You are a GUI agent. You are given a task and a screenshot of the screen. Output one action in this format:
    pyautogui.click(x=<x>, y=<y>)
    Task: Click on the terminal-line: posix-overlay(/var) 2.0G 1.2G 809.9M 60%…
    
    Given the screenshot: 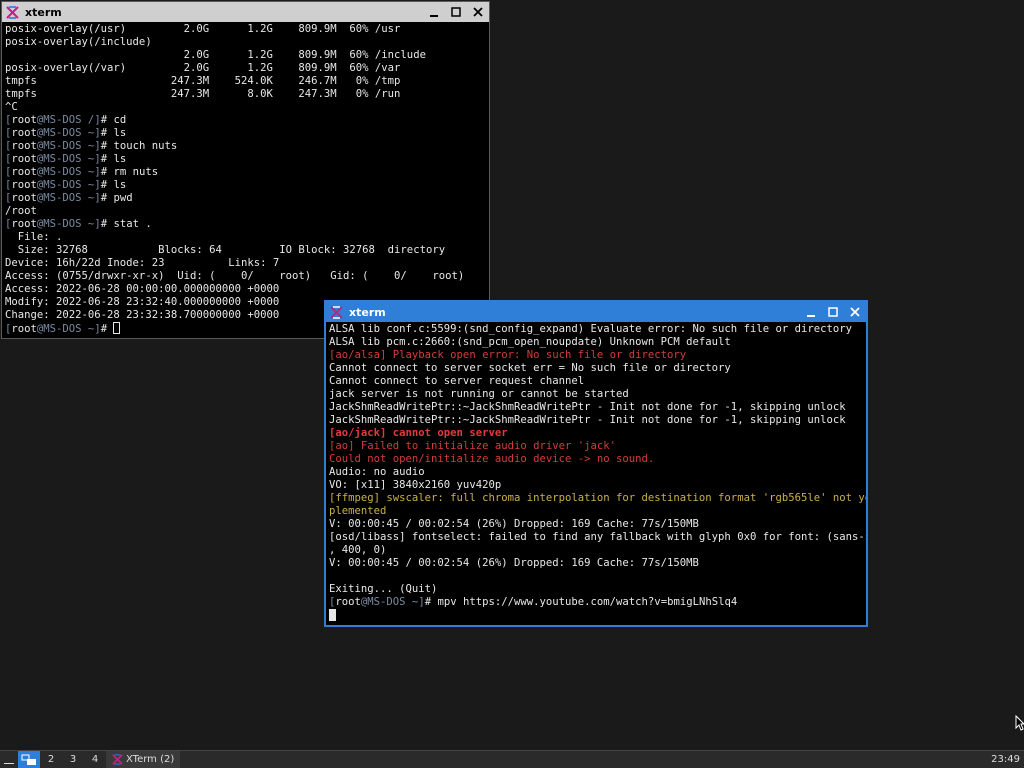 What is the action you would take?
    pyautogui.click(x=245, y=68)
    